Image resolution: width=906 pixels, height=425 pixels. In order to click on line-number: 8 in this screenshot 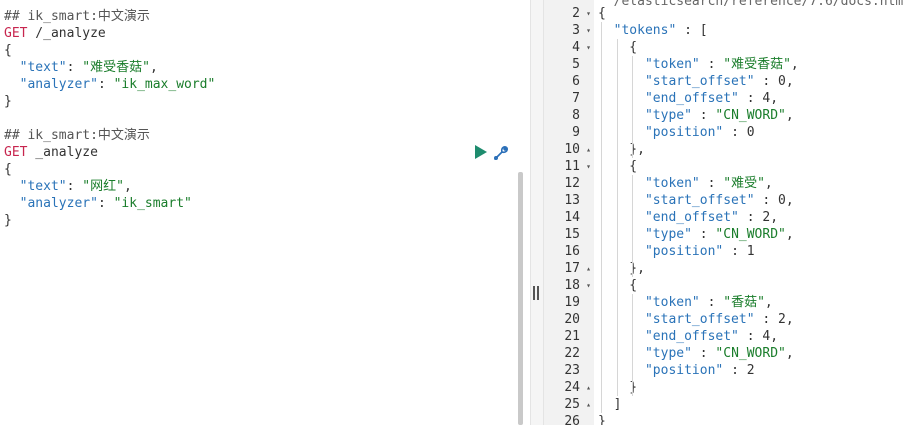, I will do `click(576, 115)`.